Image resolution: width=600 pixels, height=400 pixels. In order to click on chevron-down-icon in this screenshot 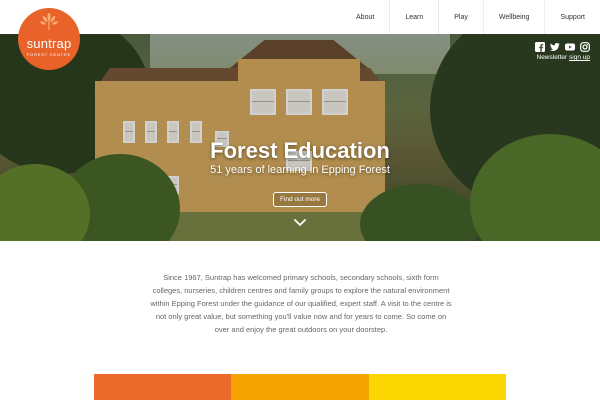, I will do `click(300, 223)`.